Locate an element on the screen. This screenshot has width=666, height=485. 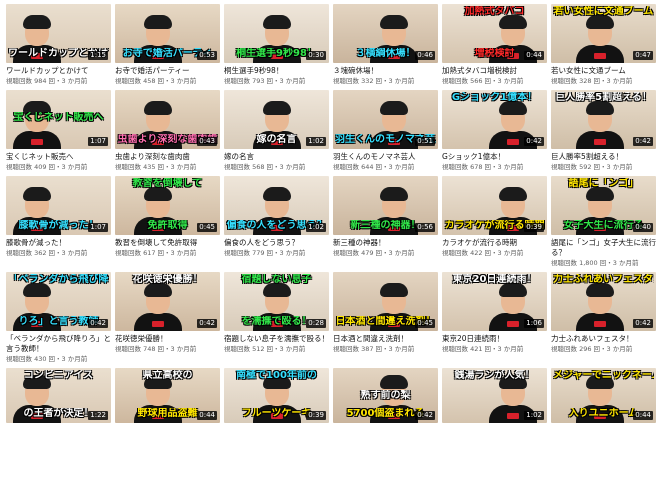
shirt-logo is located at coordinates (157, 324).